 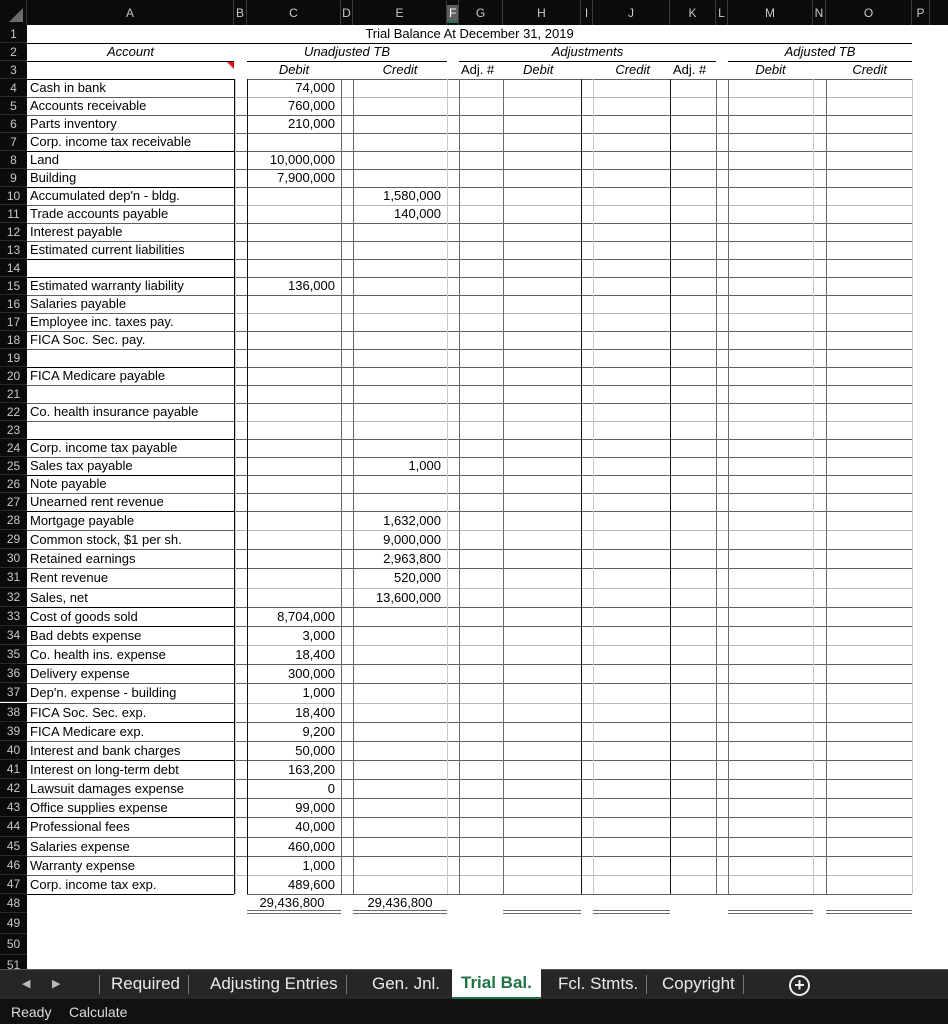 I want to click on account-name-cell: Corp. income tax exp., so click(x=130, y=884).